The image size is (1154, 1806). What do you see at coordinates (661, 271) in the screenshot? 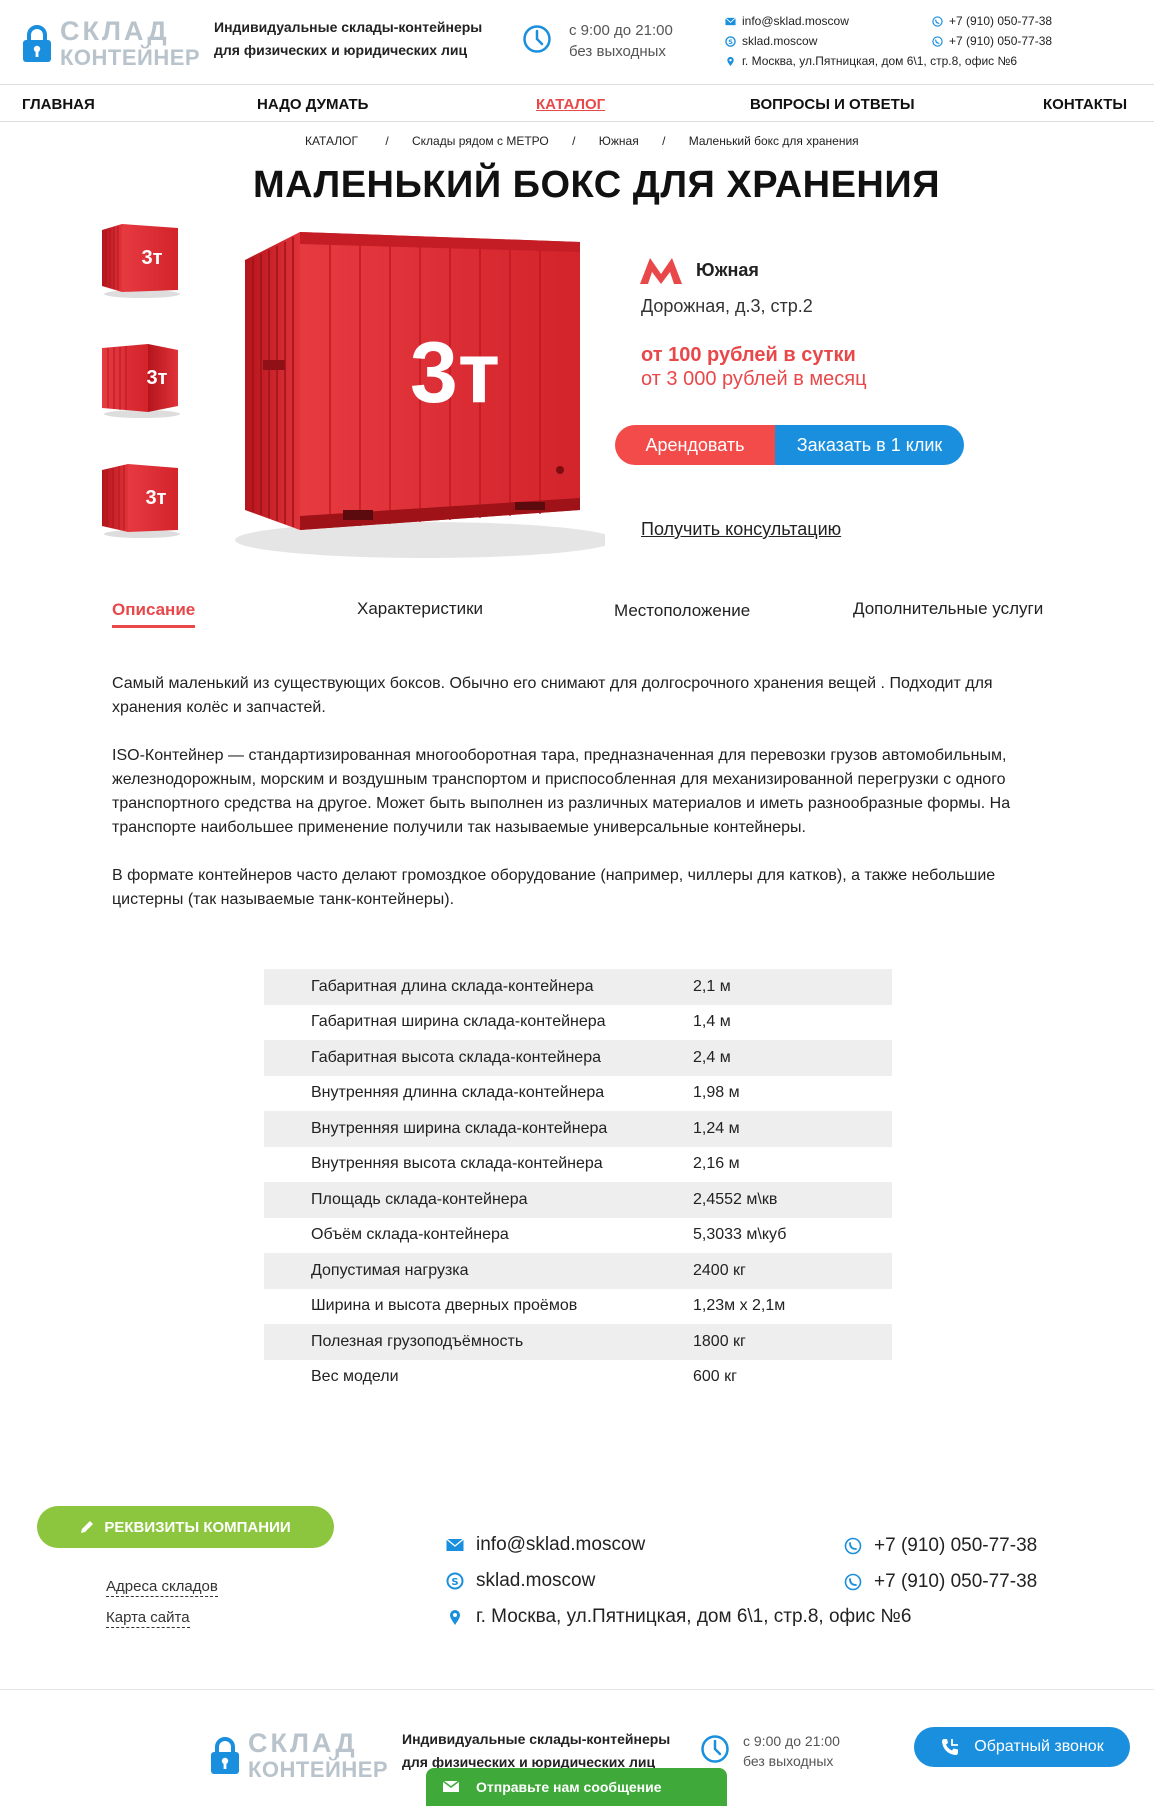
I see `metro-icon` at bounding box center [661, 271].